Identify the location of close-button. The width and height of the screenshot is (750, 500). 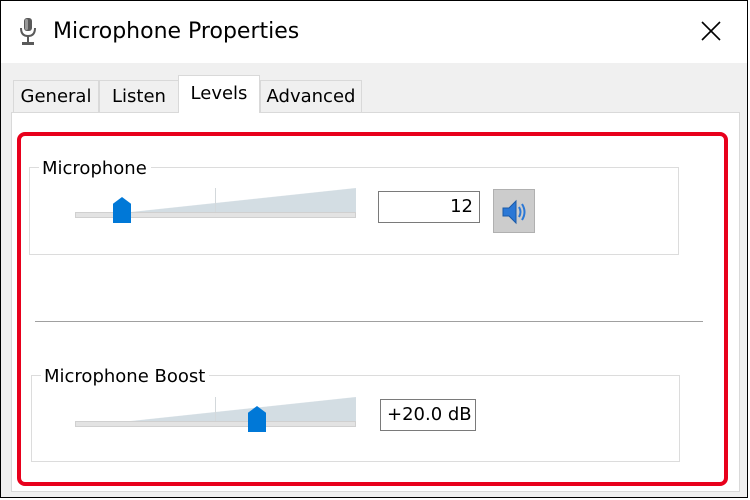
(711, 31).